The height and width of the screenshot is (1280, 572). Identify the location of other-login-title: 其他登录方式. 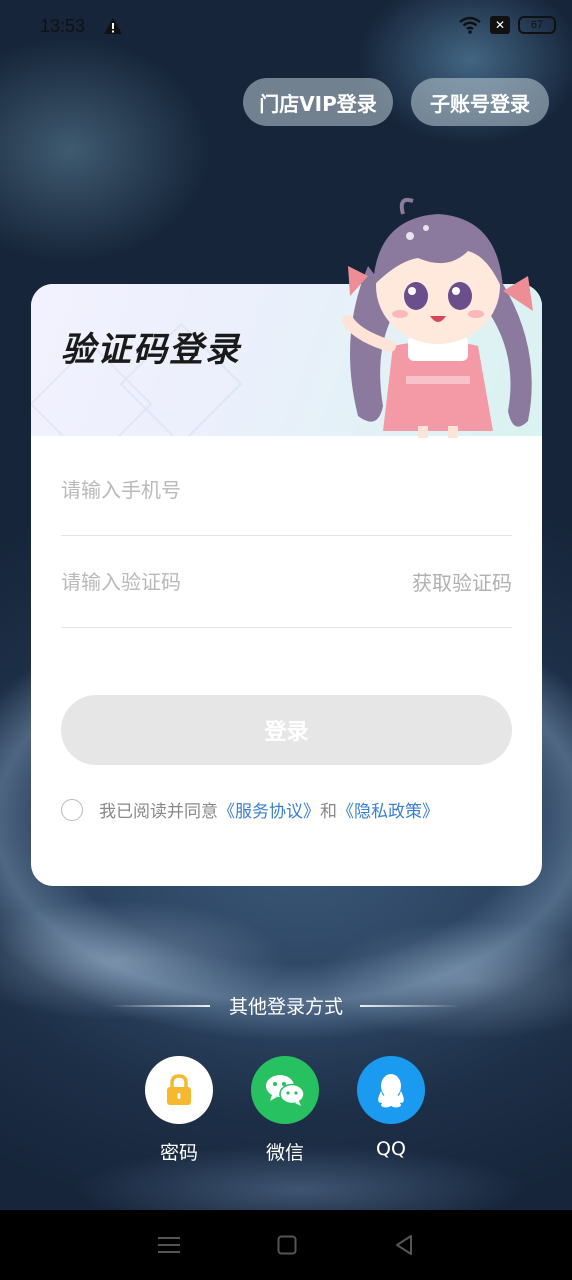
(285, 1007).